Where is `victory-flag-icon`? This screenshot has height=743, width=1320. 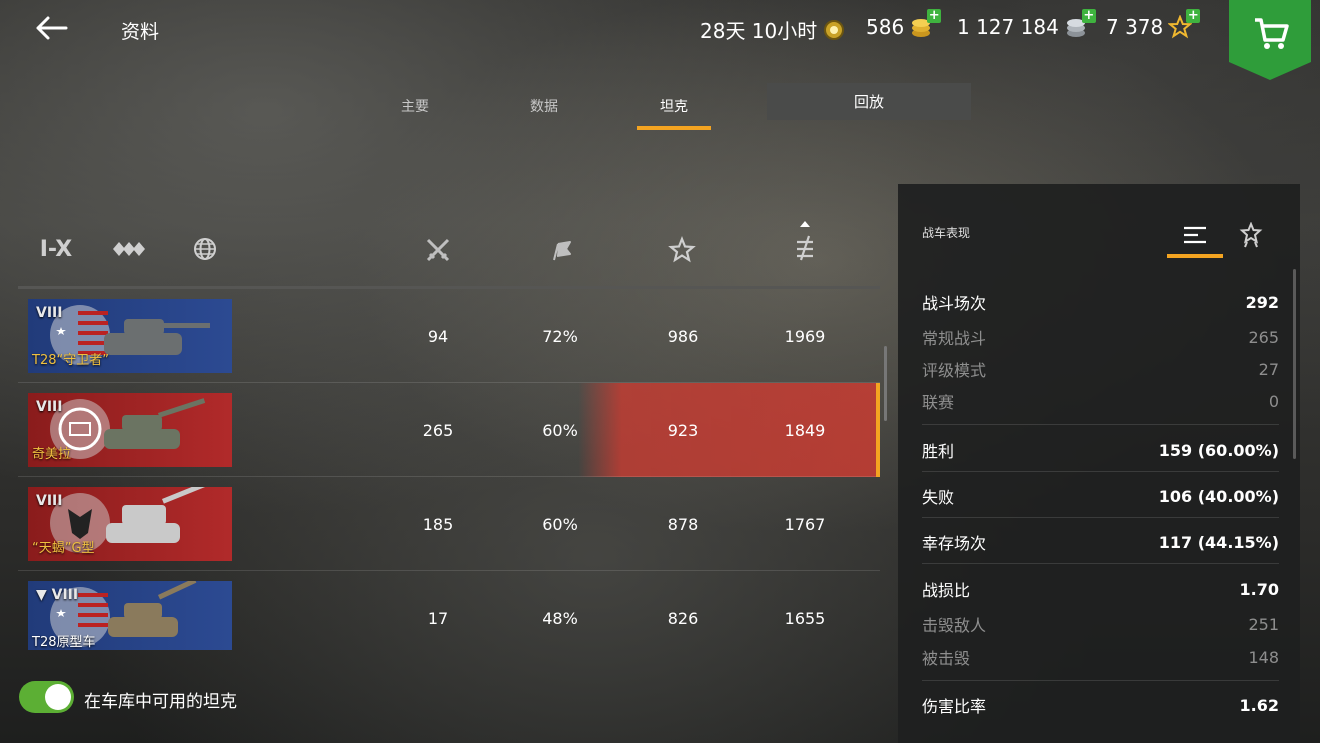
victory-flag-icon is located at coordinates (562, 251).